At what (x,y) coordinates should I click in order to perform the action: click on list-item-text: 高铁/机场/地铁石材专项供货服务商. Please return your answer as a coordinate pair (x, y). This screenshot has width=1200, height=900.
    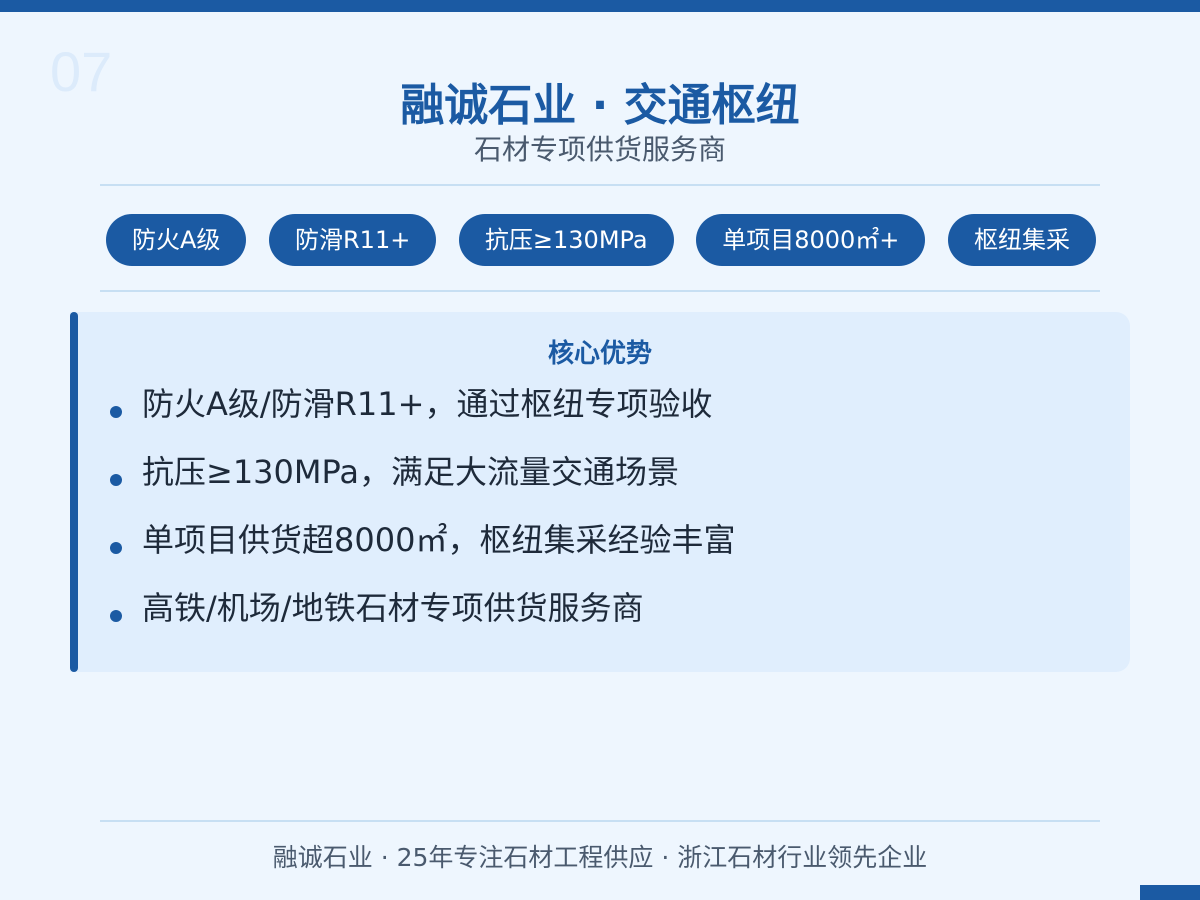
    Looking at the image, I should click on (393, 608).